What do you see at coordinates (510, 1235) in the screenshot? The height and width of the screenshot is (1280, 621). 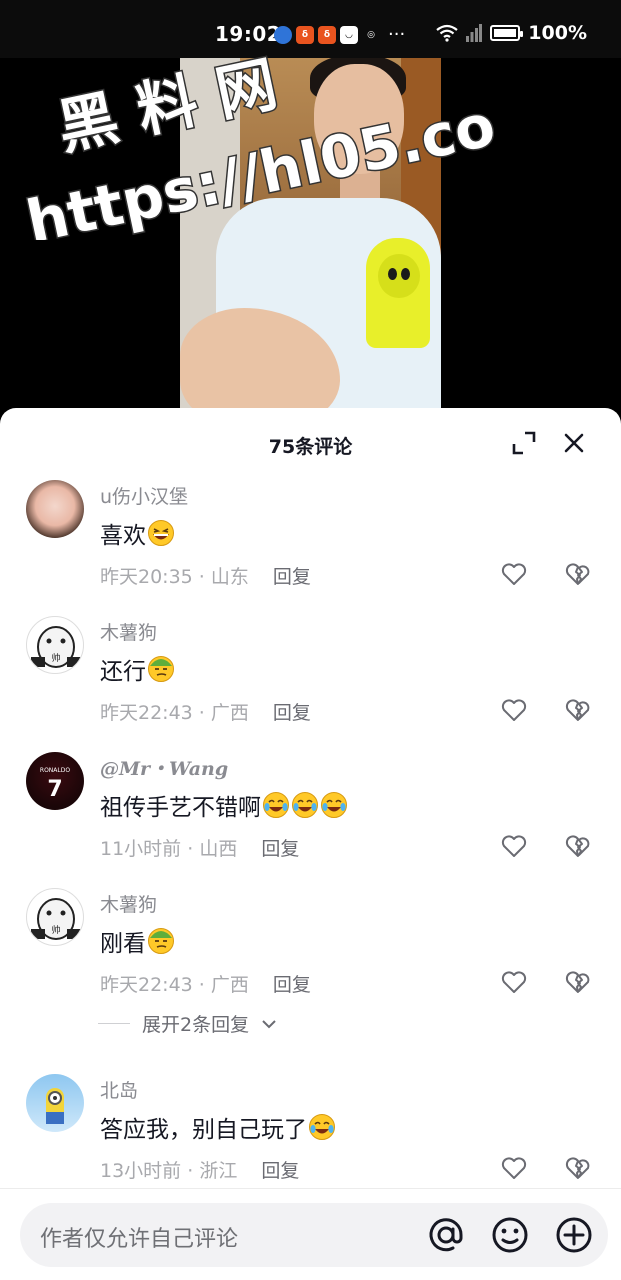 I see `emoji-face-icon` at bounding box center [510, 1235].